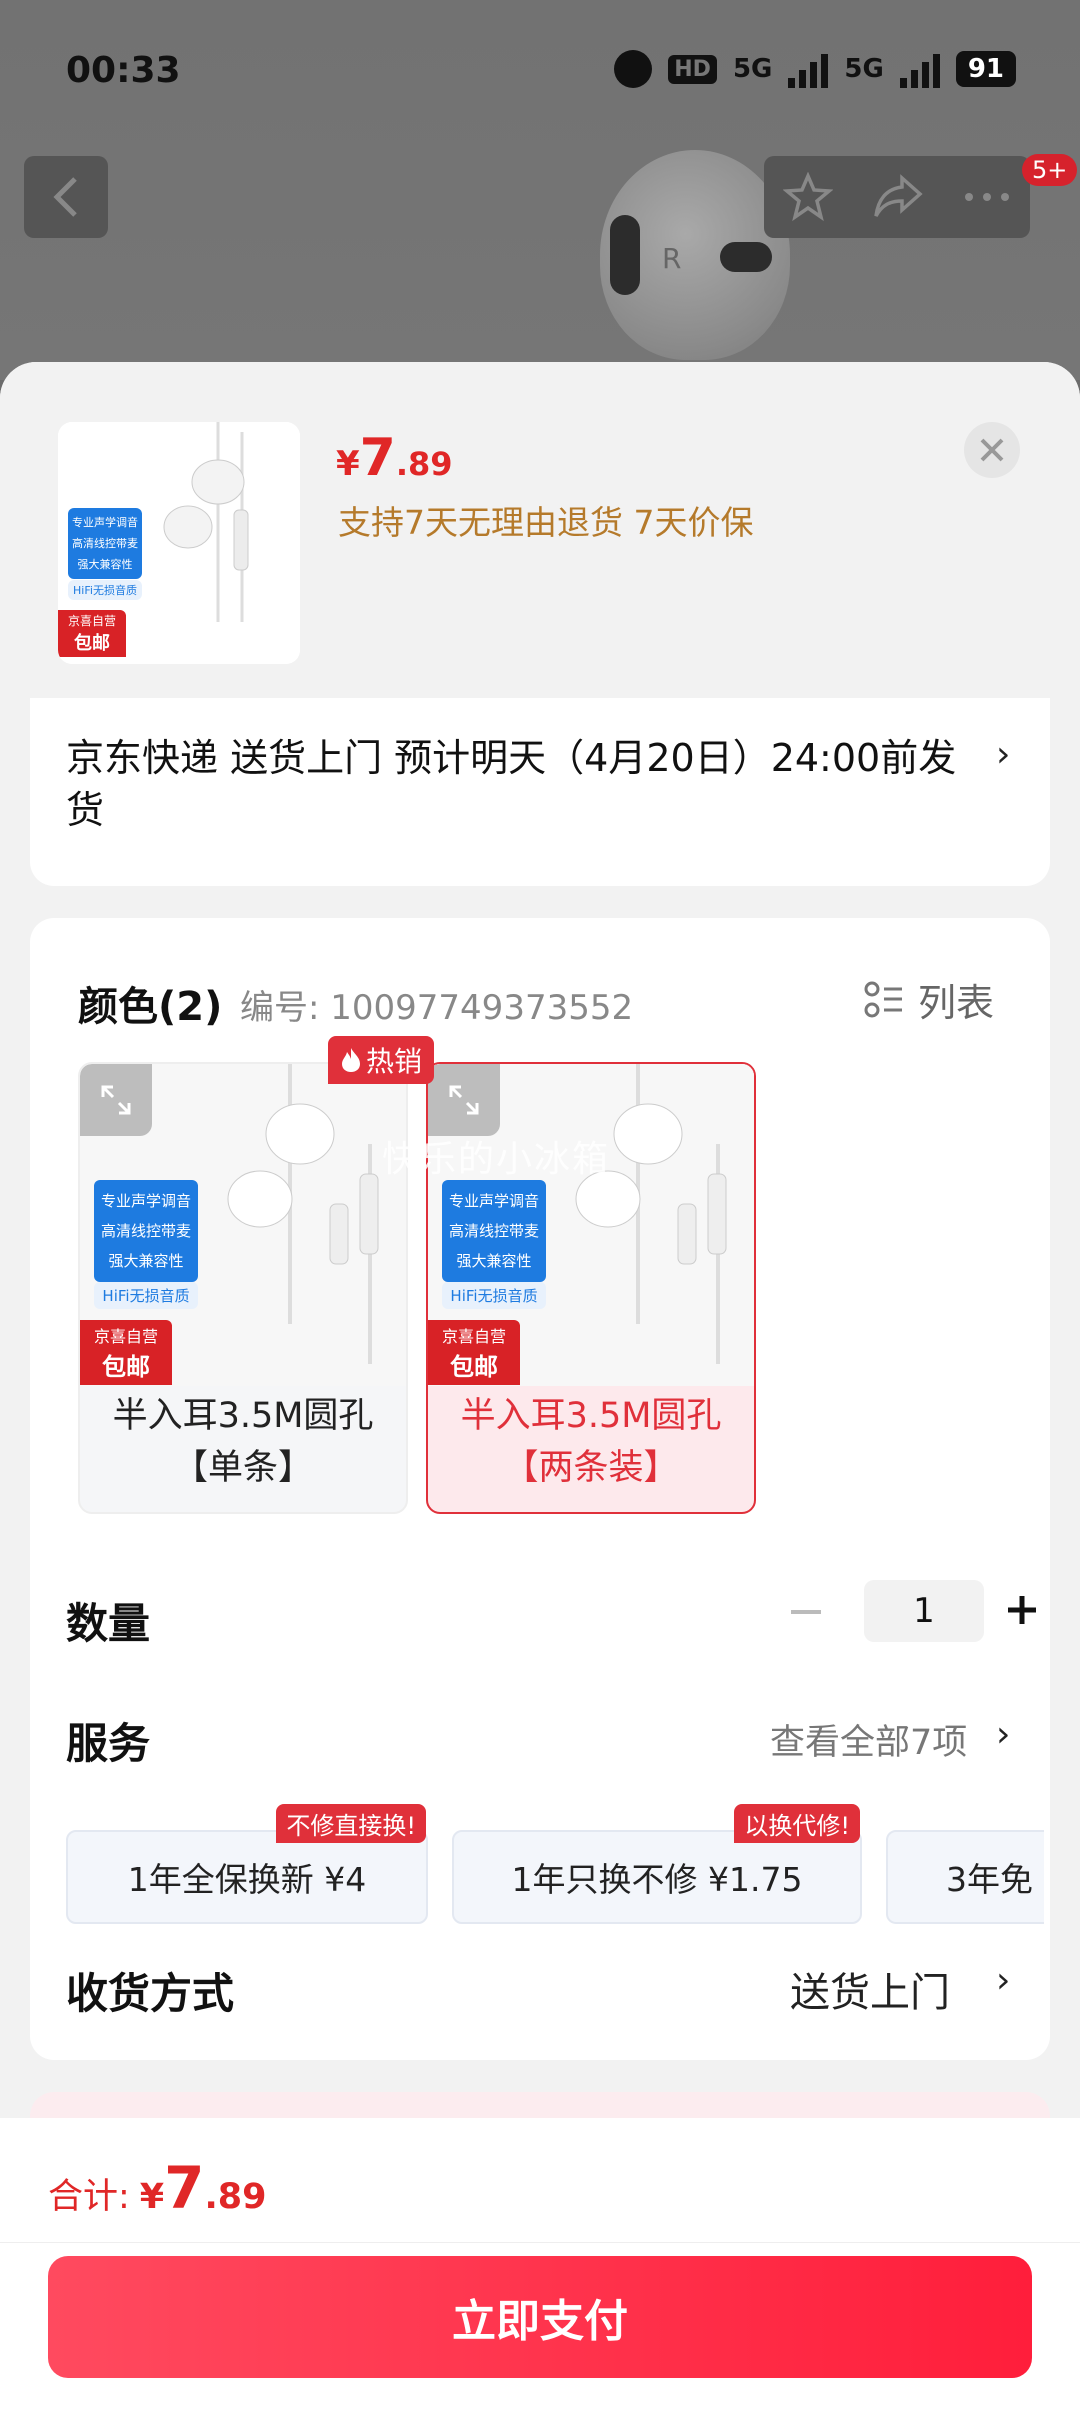 The width and height of the screenshot is (1080, 2412). I want to click on back-button, so click(66, 197).